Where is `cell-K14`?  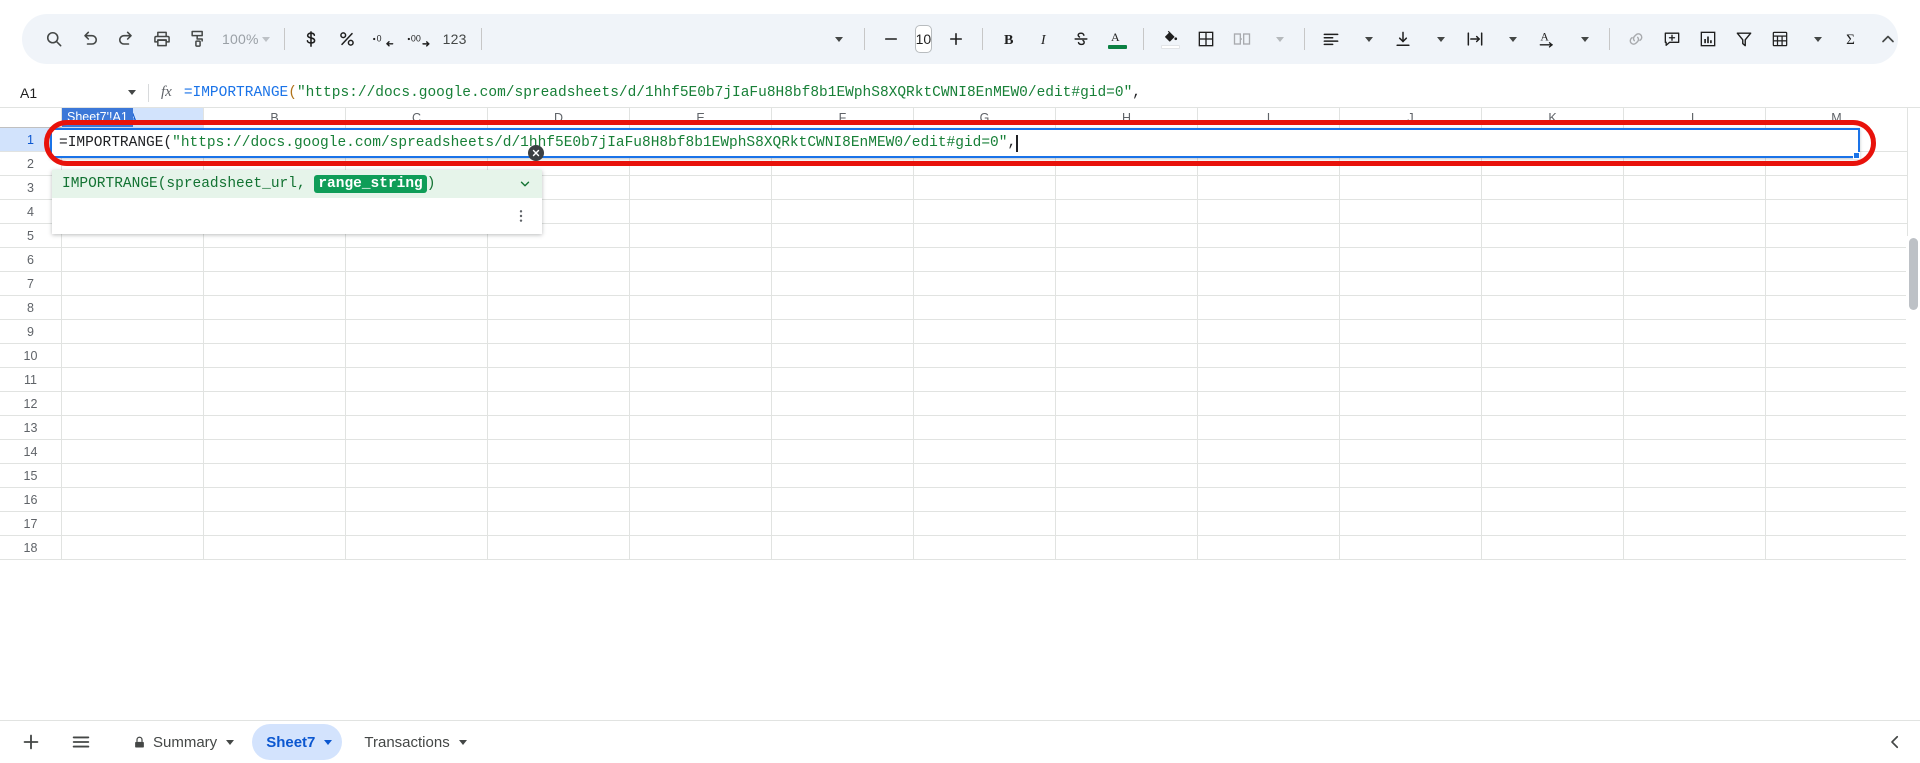 cell-K14 is located at coordinates (1553, 452).